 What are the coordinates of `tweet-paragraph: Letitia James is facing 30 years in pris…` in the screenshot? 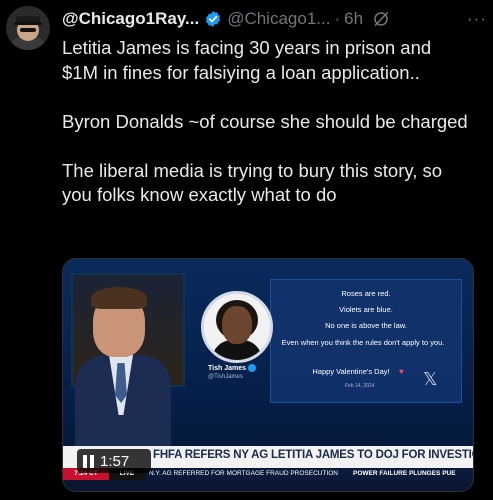 It's located at (247, 60).